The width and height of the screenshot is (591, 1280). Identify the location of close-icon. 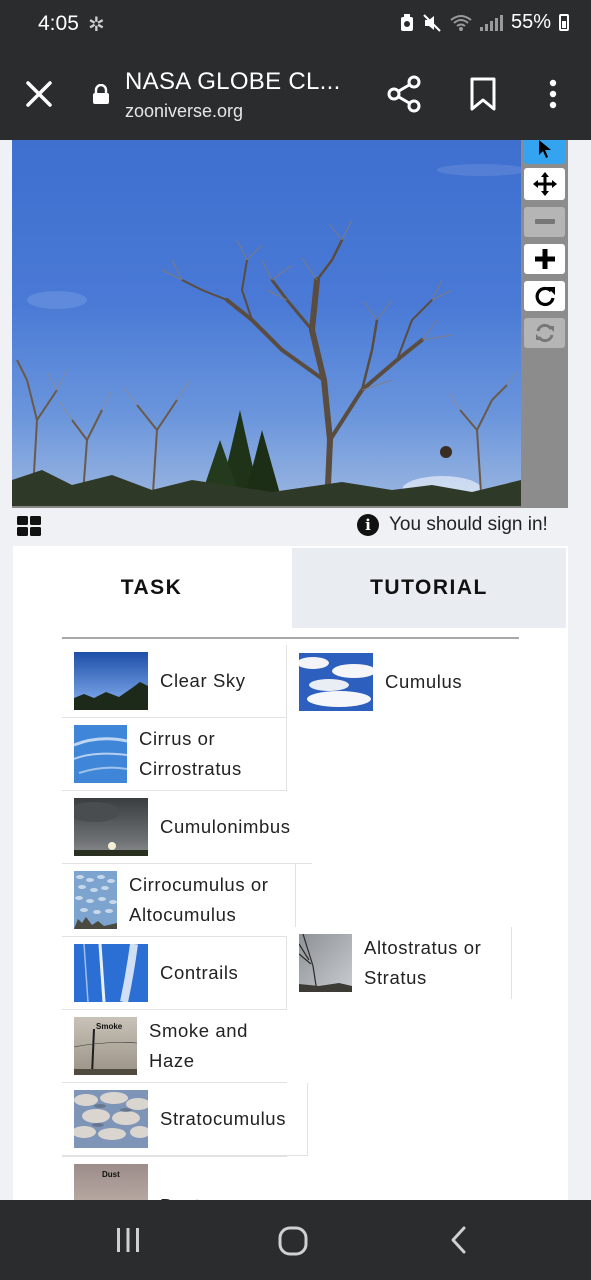
(39, 94).